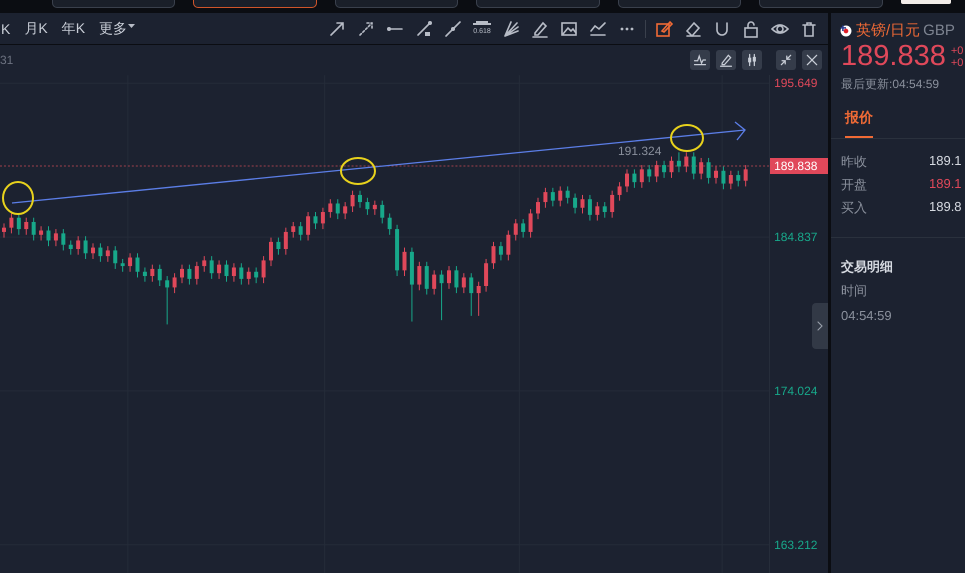  What do you see at coordinates (796, 545) in the screenshot?
I see `axis-label: 163.212` at bounding box center [796, 545].